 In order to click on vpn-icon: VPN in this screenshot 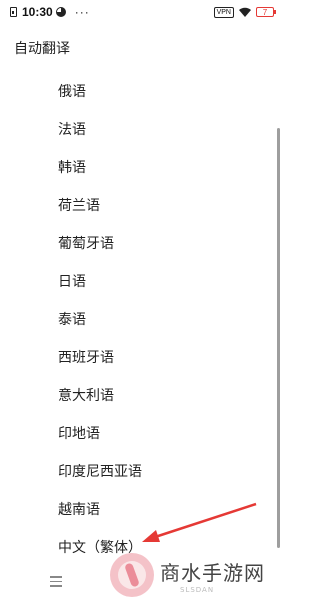, I will do `click(223, 12)`.